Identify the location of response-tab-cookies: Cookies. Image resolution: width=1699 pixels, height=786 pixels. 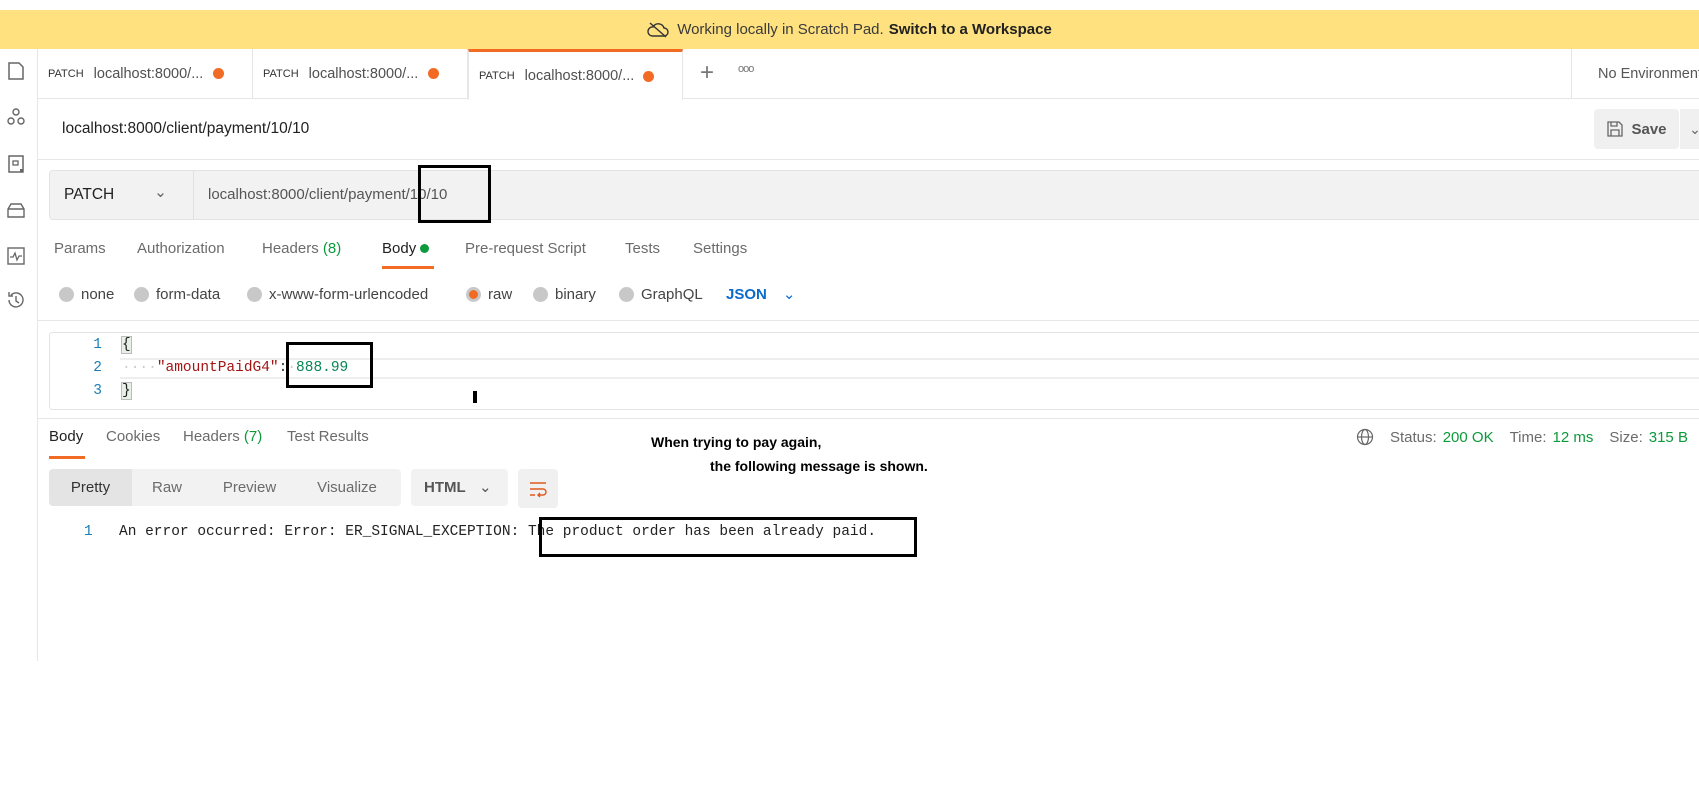
(133, 436).